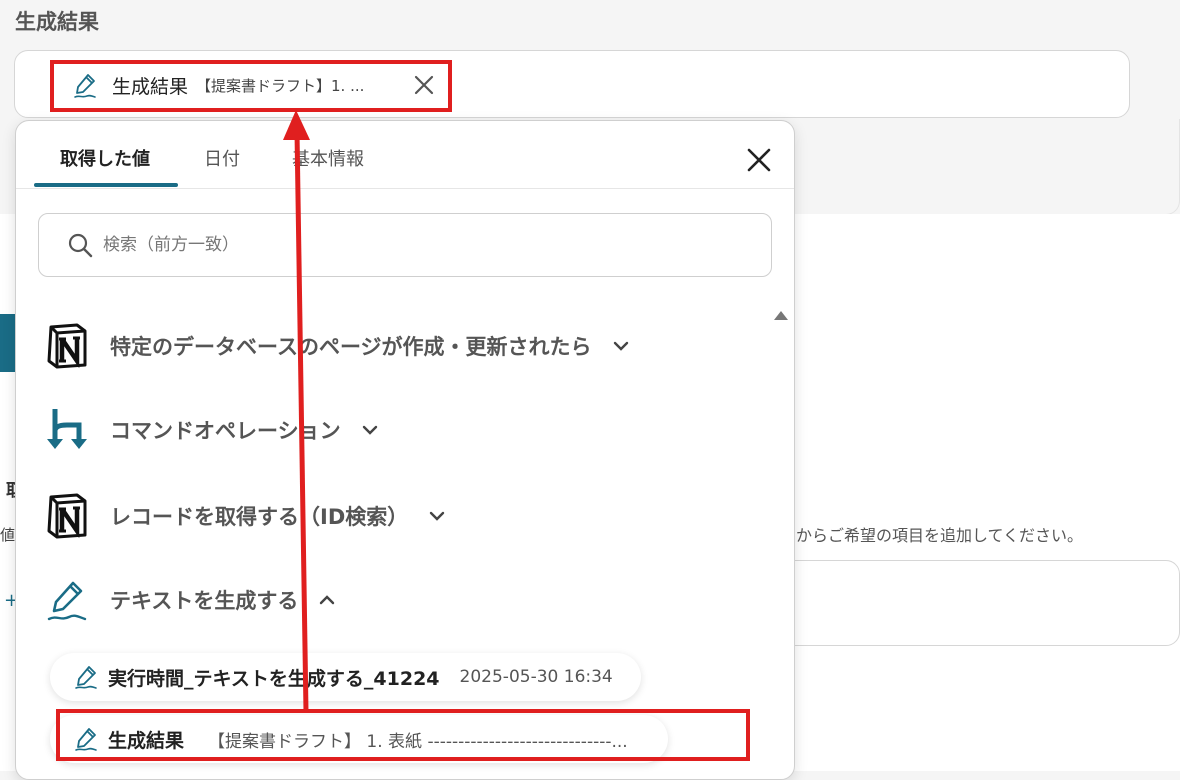 This screenshot has height=780, width=1180. Describe the element at coordinates (106, 185) in the screenshot. I see `active-tab-indicator` at that location.